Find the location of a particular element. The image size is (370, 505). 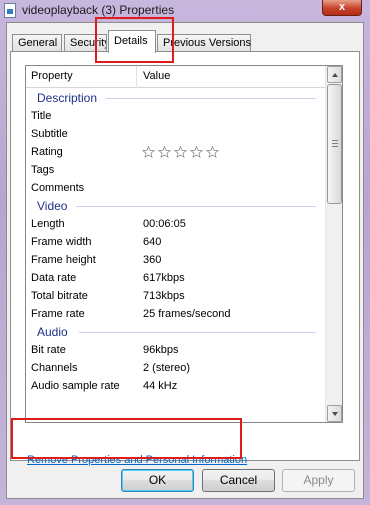

property-name: Comments is located at coordinates (58, 188).